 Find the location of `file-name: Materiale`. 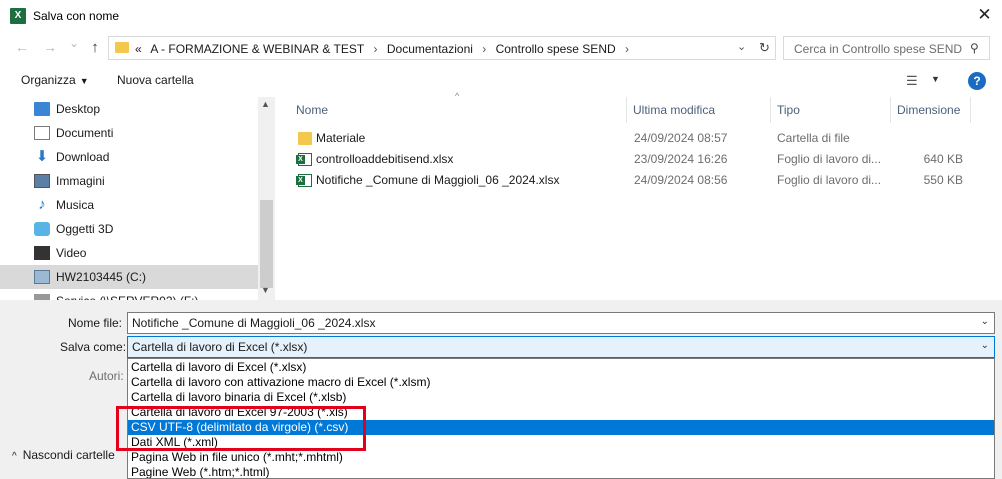

file-name: Materiale is located at coordinates (341, 138).